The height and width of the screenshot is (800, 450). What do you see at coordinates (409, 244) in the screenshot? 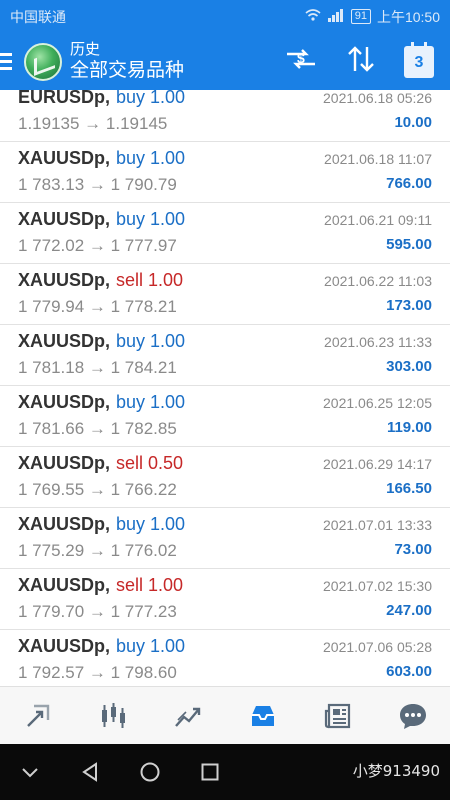
I see `trade-profit: 595.00` at bounding box center [409, 244].